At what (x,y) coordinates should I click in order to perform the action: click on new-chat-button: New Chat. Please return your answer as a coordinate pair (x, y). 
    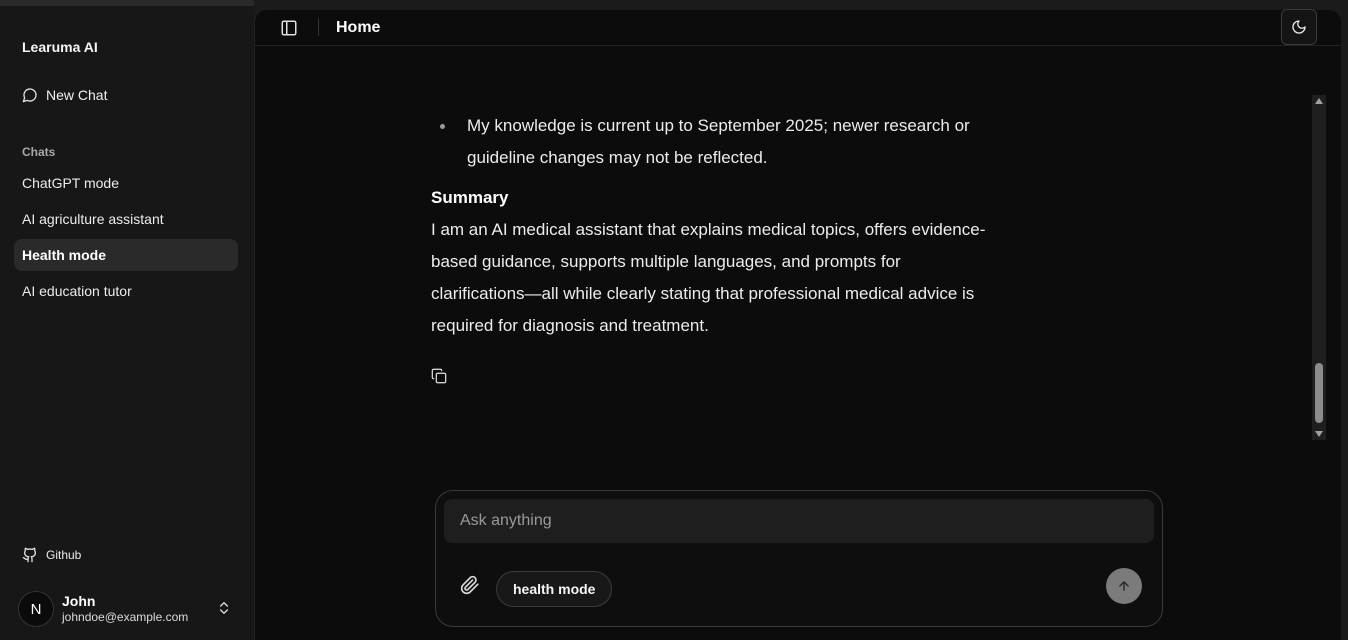
    Looking at the image, I should click on (126, 95).